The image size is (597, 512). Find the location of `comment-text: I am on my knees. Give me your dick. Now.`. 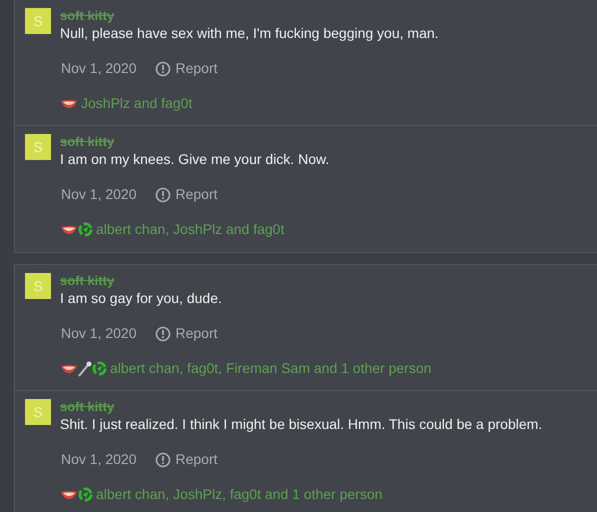

comment-text: I am on my knees. Give me your dick. Now. is located at coordinates (195, 159).